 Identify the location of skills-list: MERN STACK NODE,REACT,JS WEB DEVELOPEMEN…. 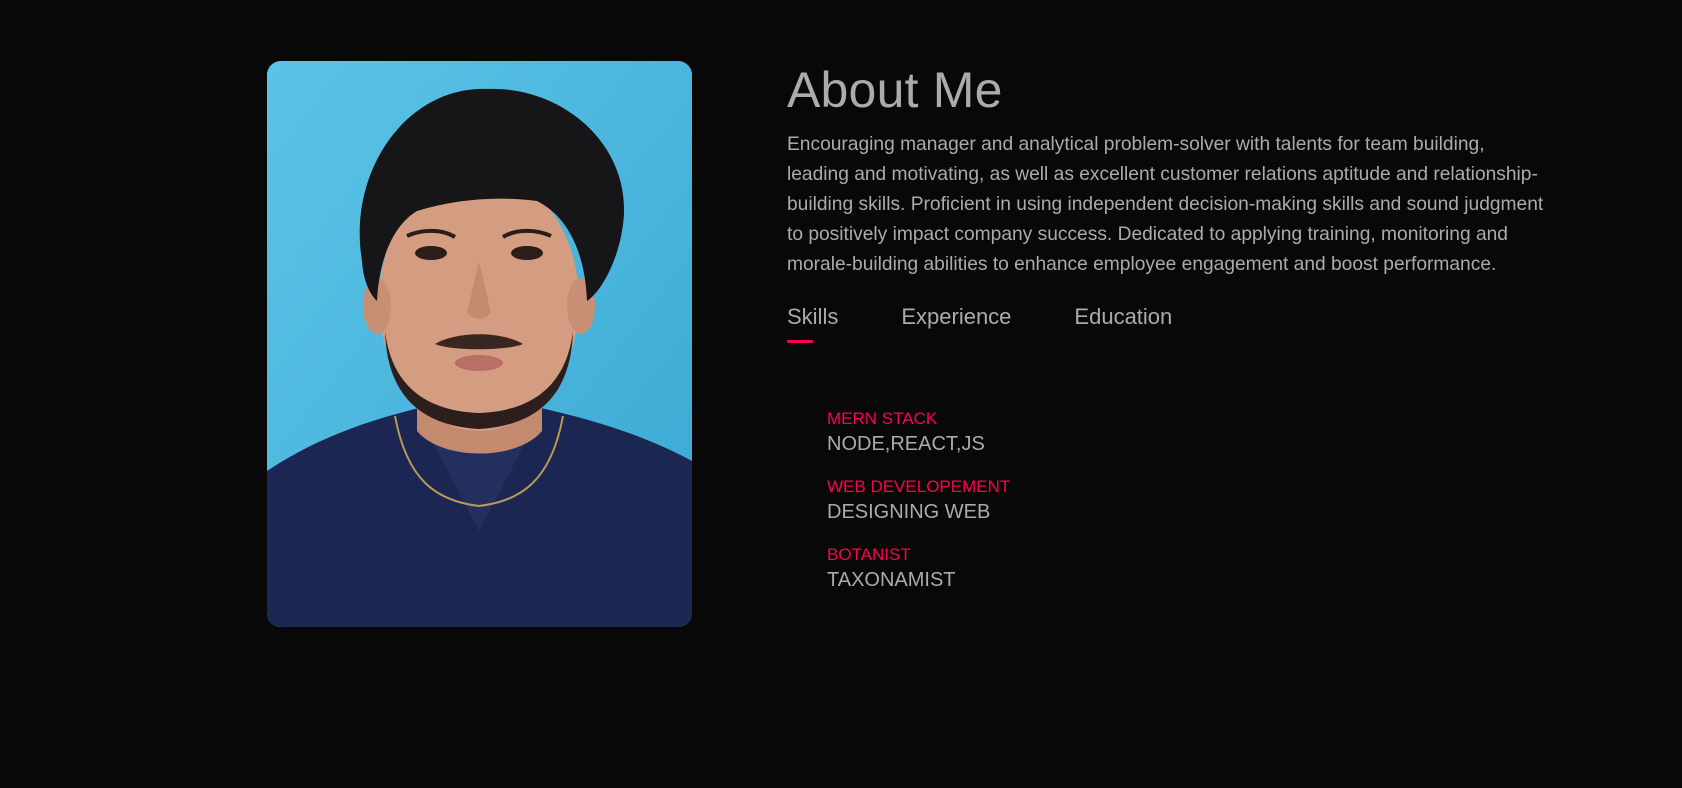
(1197, 502).